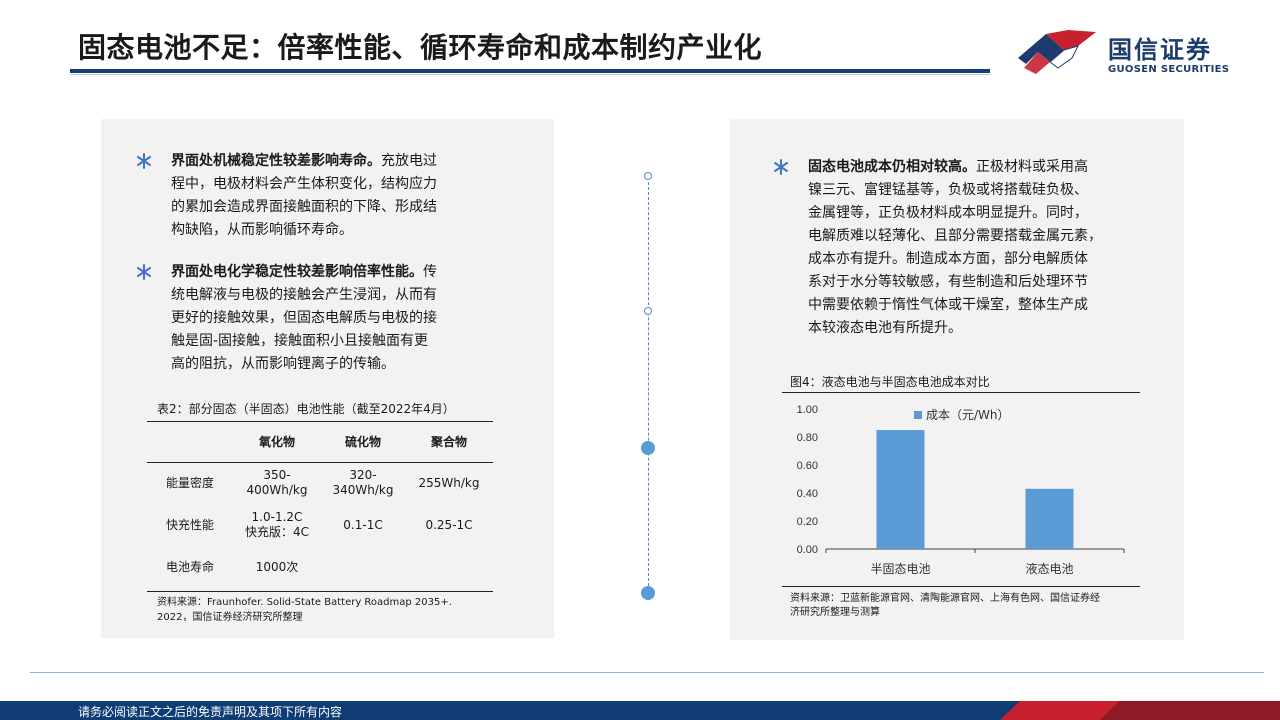  What do you see at coordinates (890, 382) in the screenshot?
I see `chart-caption: 图4：液态电池与半固态电池成本对比` at bounding box center [890, 382].